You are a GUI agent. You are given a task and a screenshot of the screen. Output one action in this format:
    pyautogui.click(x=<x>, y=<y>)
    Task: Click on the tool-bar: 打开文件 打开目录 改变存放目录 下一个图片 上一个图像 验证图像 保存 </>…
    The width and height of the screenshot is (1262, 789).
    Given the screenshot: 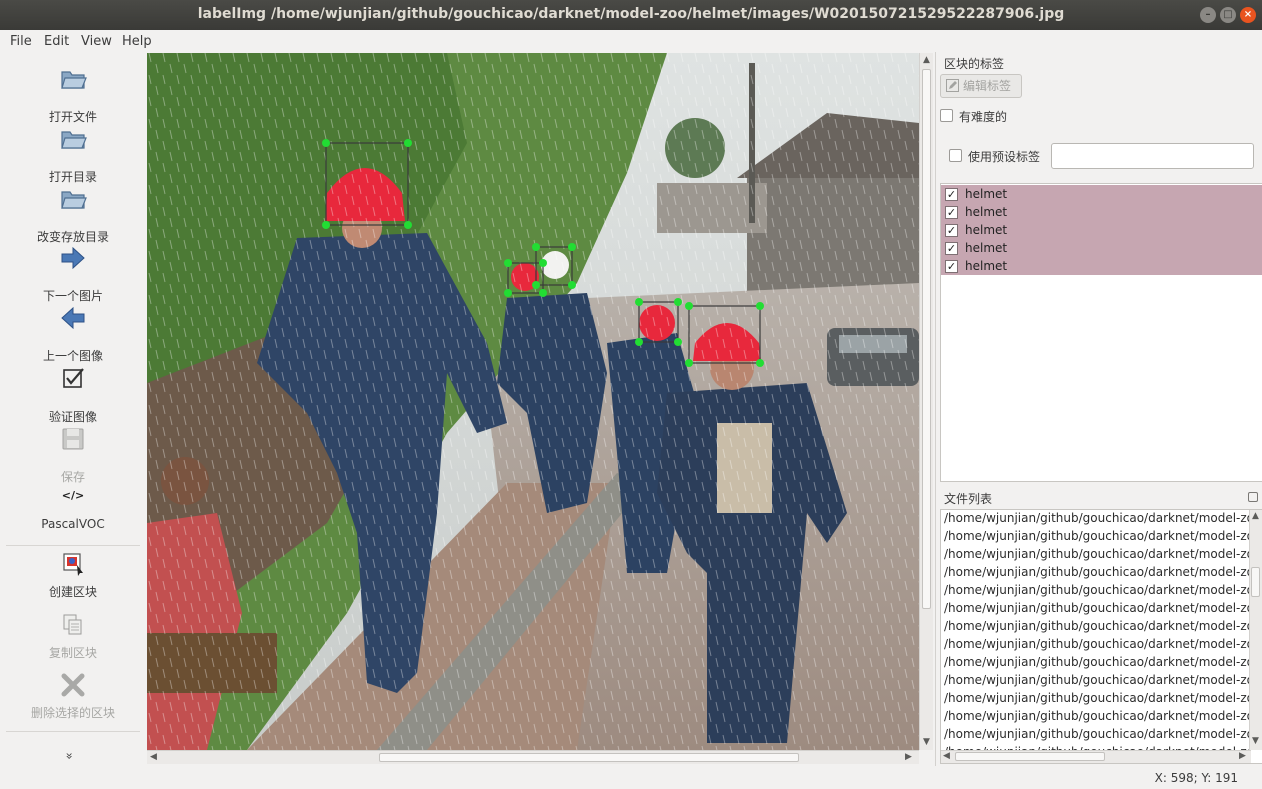 What is the action you would take?
    pyautogui.click(x=73, y=409)
    